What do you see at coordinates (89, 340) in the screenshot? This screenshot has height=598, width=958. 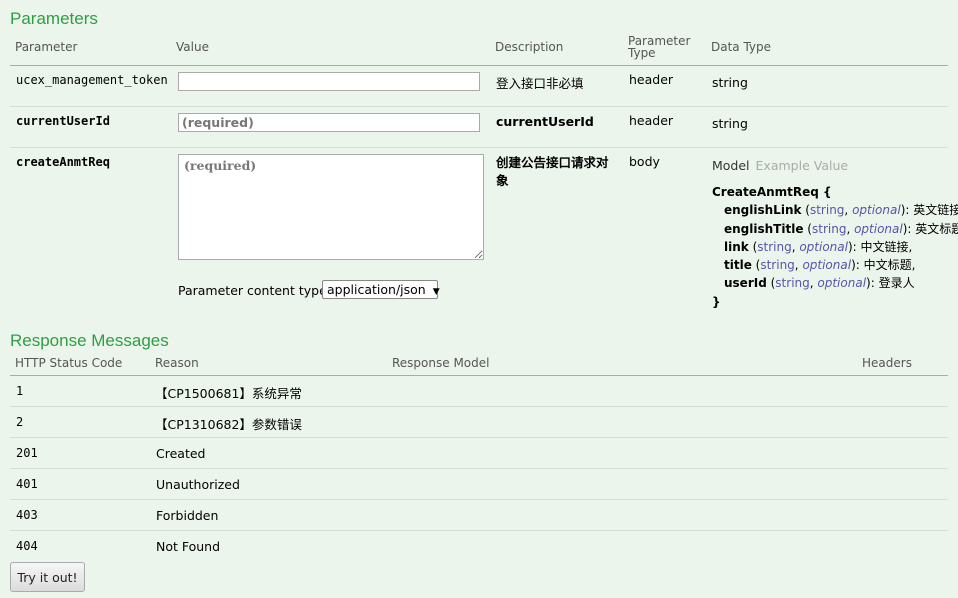 I see `response-messages-heading: Response Messages` at bounding box center [89, 340].